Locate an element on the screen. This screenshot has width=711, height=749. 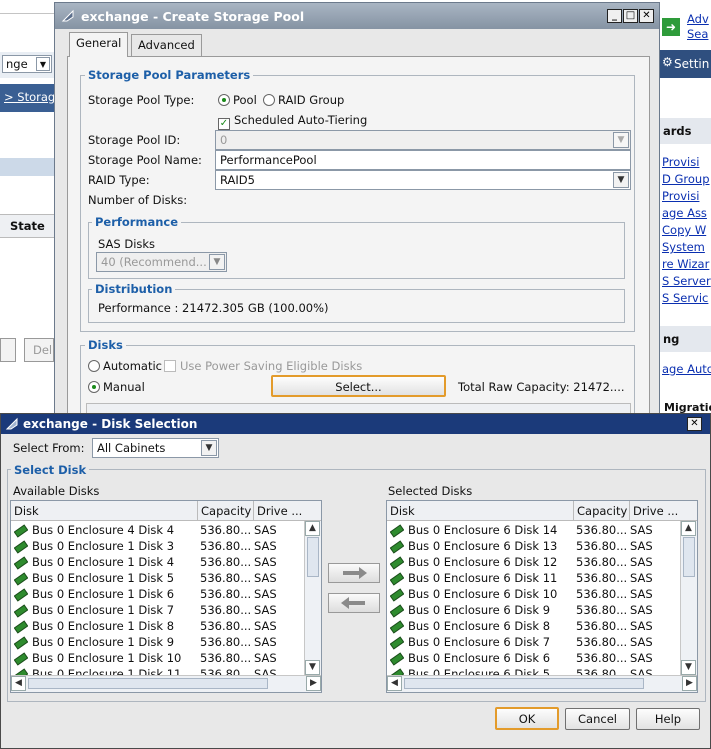
table-row: Bus 0 Enclosure 6 Disk 12 536.80... SAS is located at coordinates (534, 563).